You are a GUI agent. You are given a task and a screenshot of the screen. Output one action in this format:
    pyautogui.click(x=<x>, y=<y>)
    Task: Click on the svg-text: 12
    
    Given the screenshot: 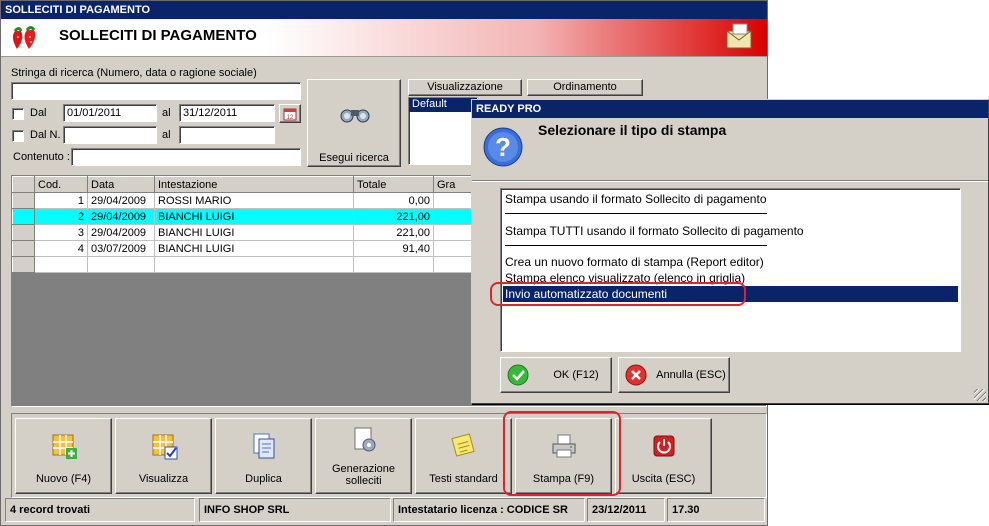 What is the action you would take?
    pyautogui.click(x=290, y=118)
    